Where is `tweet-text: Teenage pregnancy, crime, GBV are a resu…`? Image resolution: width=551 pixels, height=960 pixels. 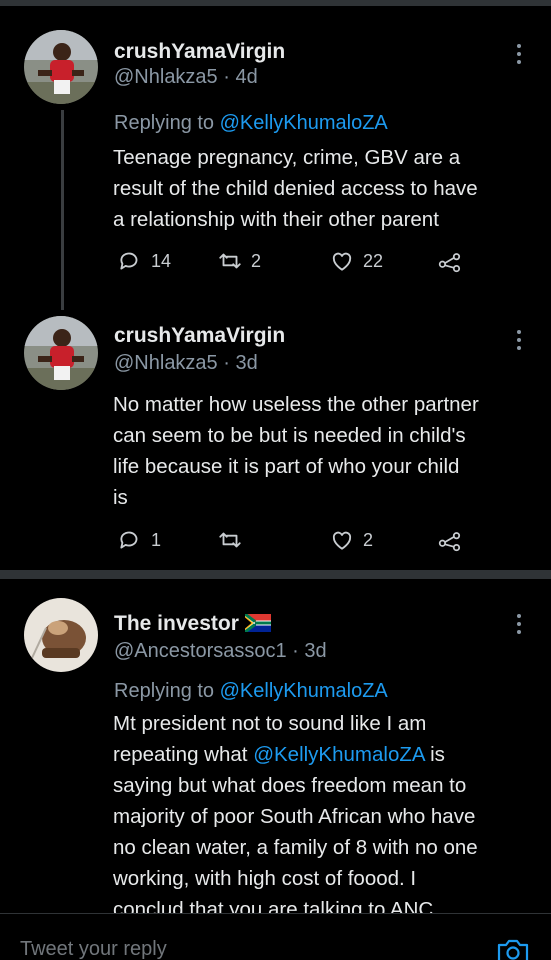 tweet-text: Teenage pregnancy, crime, GBV are a resu… is located at coordinates (323, 188).